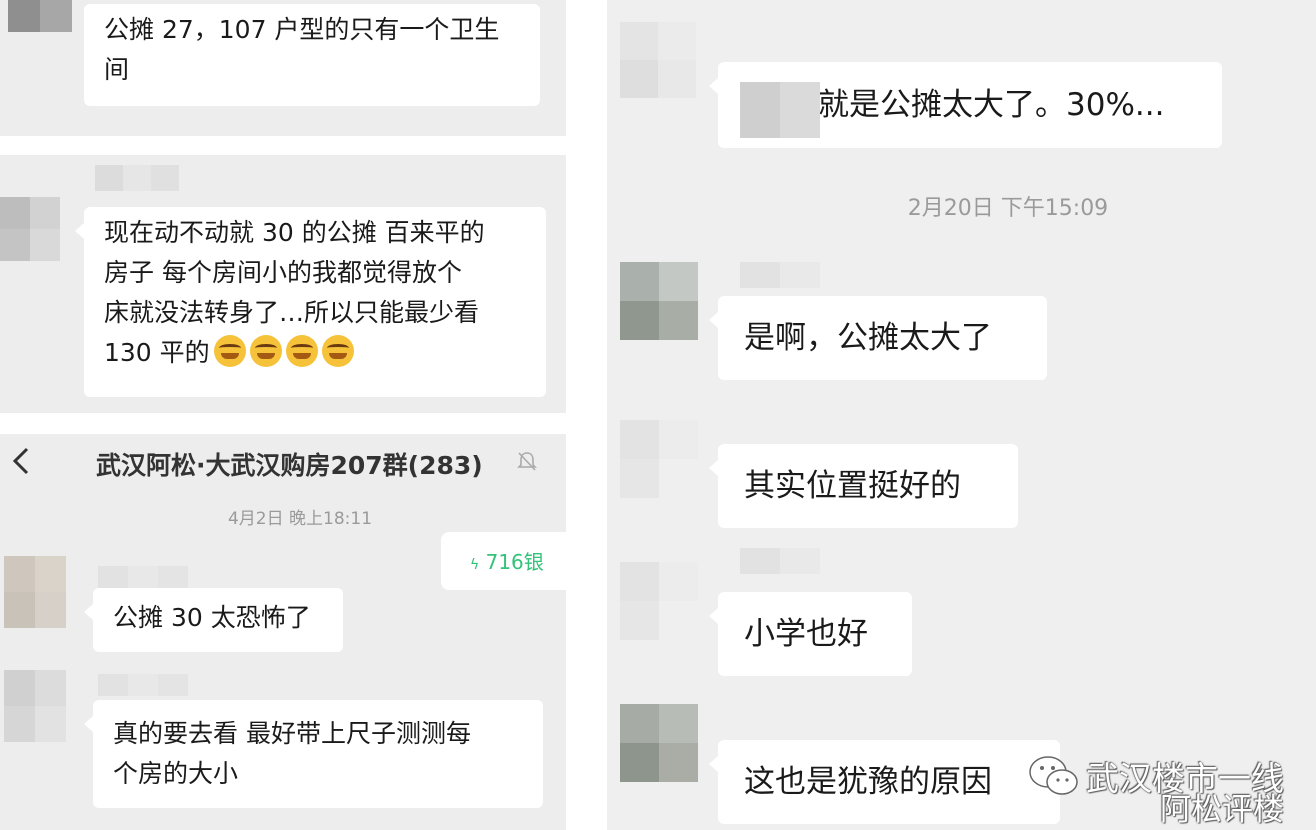 The image size is (1316, 830). Describe the element at coordinates (852, 486) in the screenshot. I see `message-line: 其实位置挺好的` at that location.